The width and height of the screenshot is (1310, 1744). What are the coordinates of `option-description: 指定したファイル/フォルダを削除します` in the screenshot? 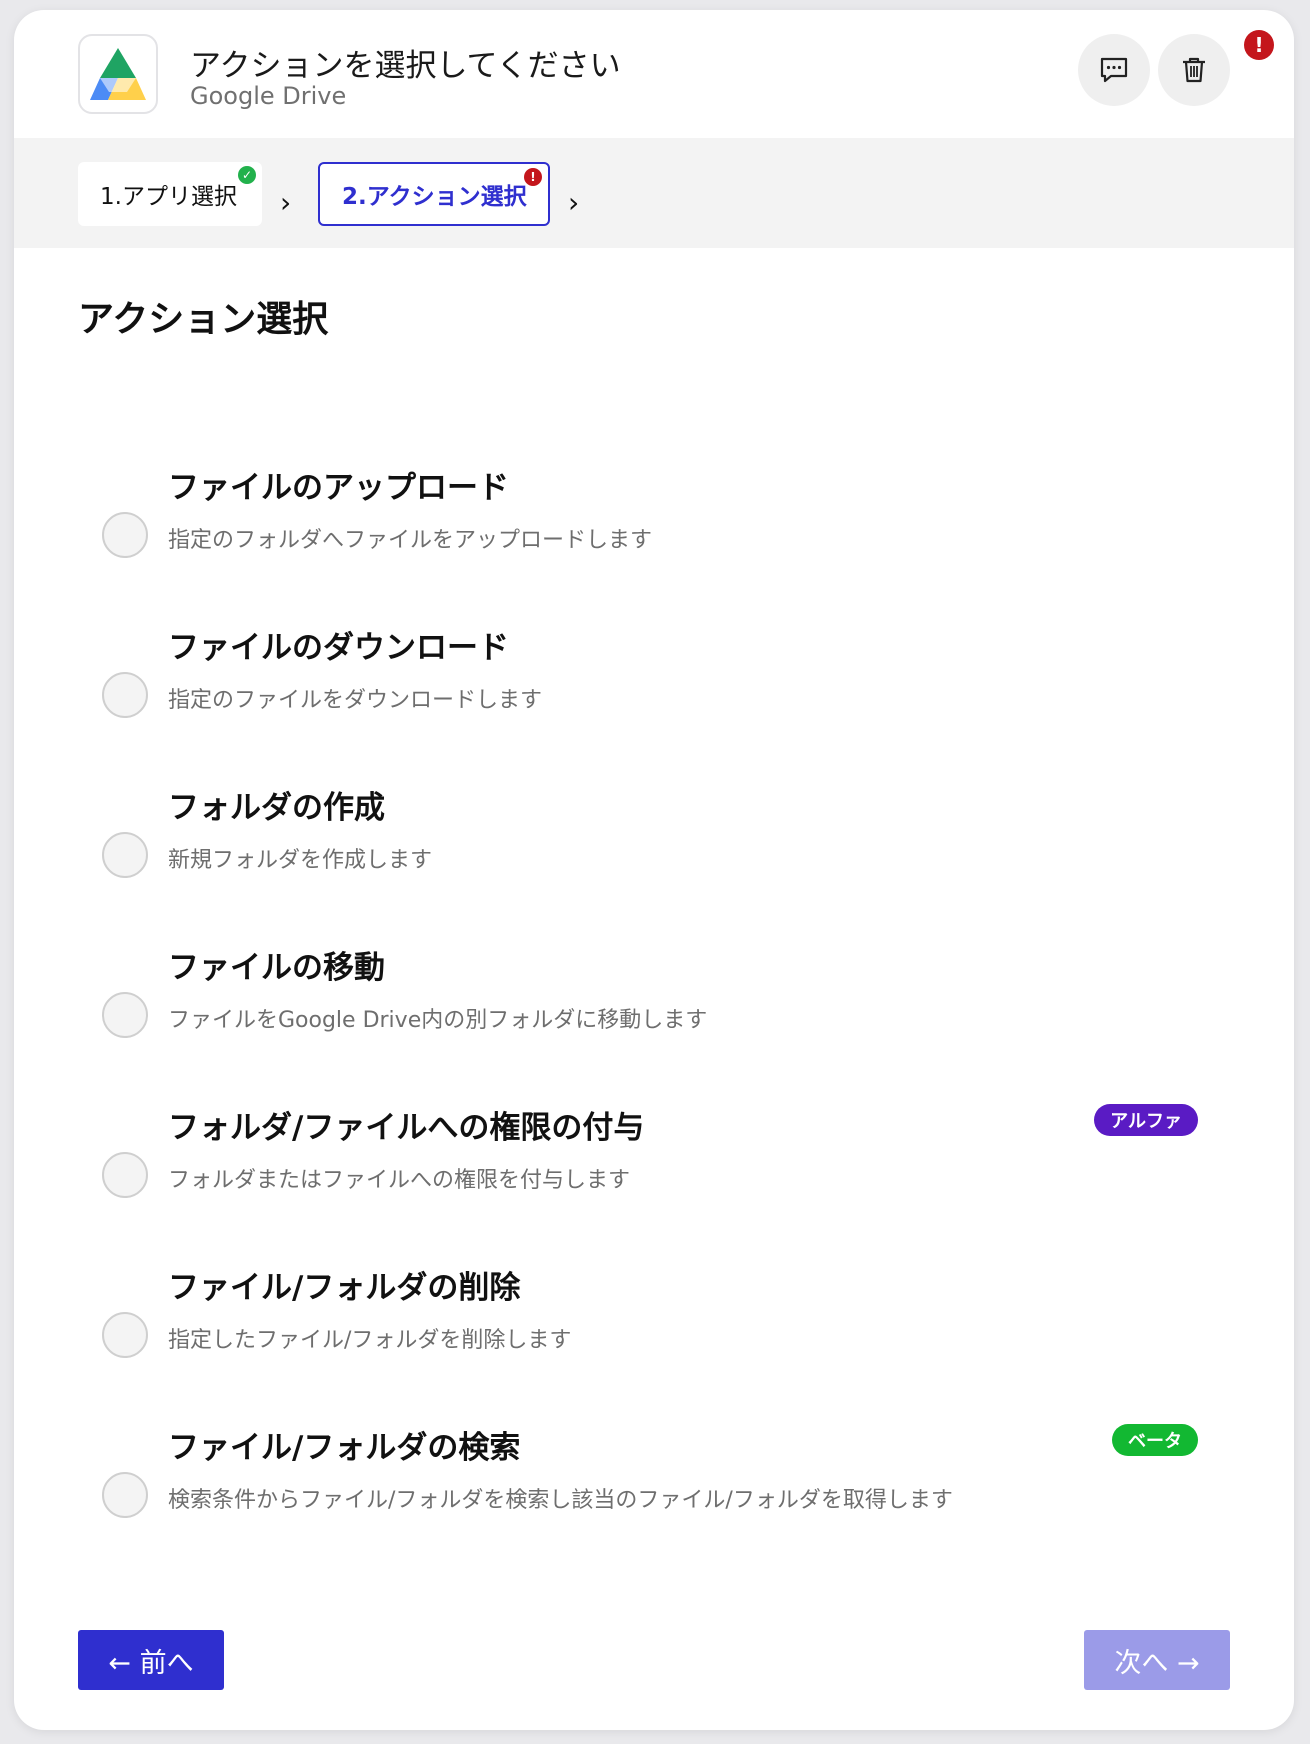 It's located at (370, 1340).